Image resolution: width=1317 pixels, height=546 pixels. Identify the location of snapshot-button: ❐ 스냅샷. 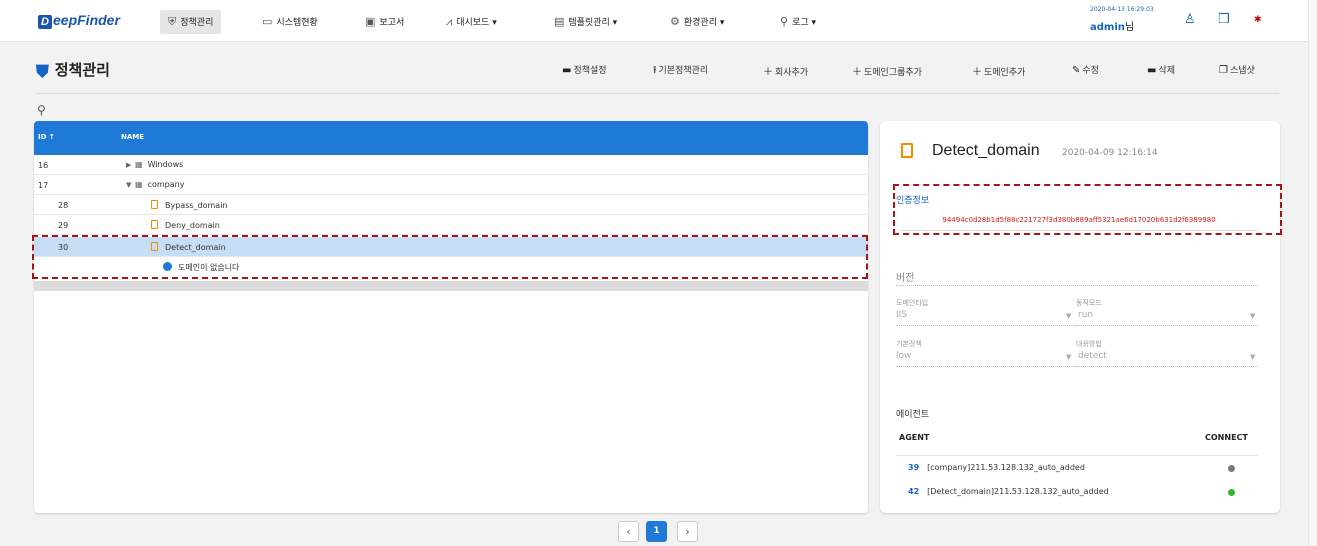
(1237, 69).